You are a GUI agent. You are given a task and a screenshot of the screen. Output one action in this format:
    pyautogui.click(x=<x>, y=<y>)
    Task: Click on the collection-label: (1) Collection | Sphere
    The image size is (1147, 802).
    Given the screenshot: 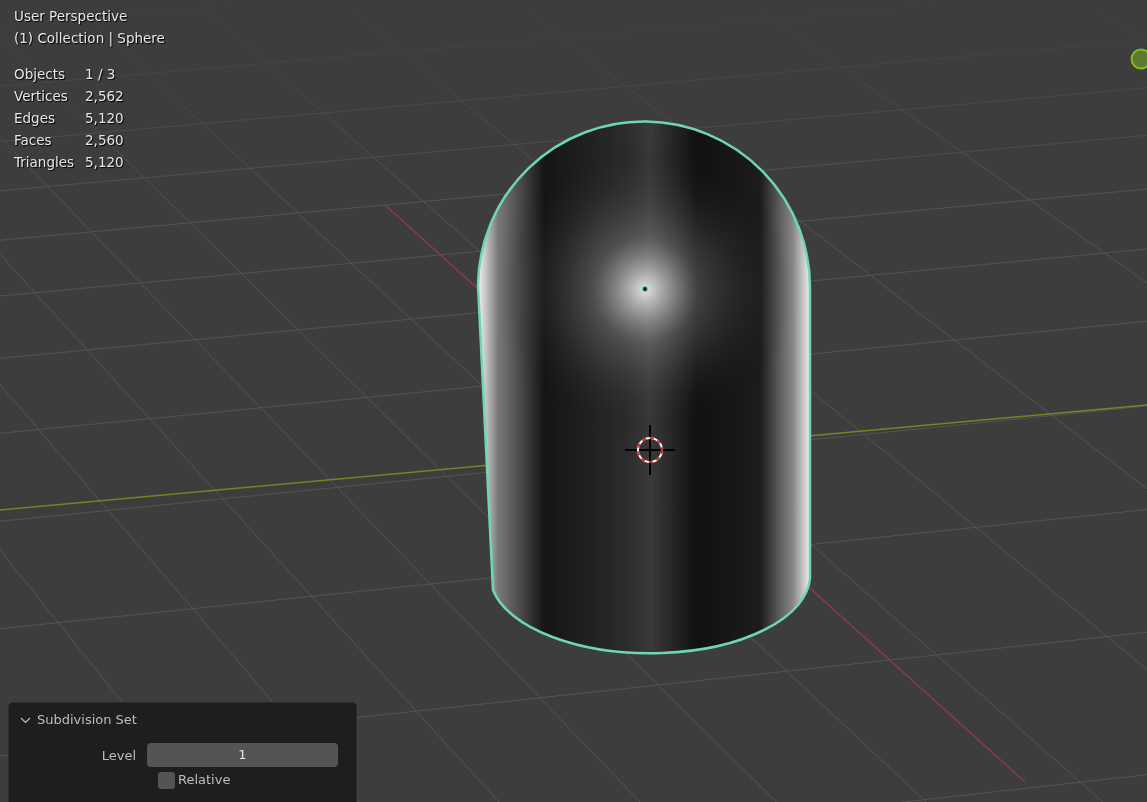 What is the action you would take?
    pyautogui.click(x=89, y=39)
    